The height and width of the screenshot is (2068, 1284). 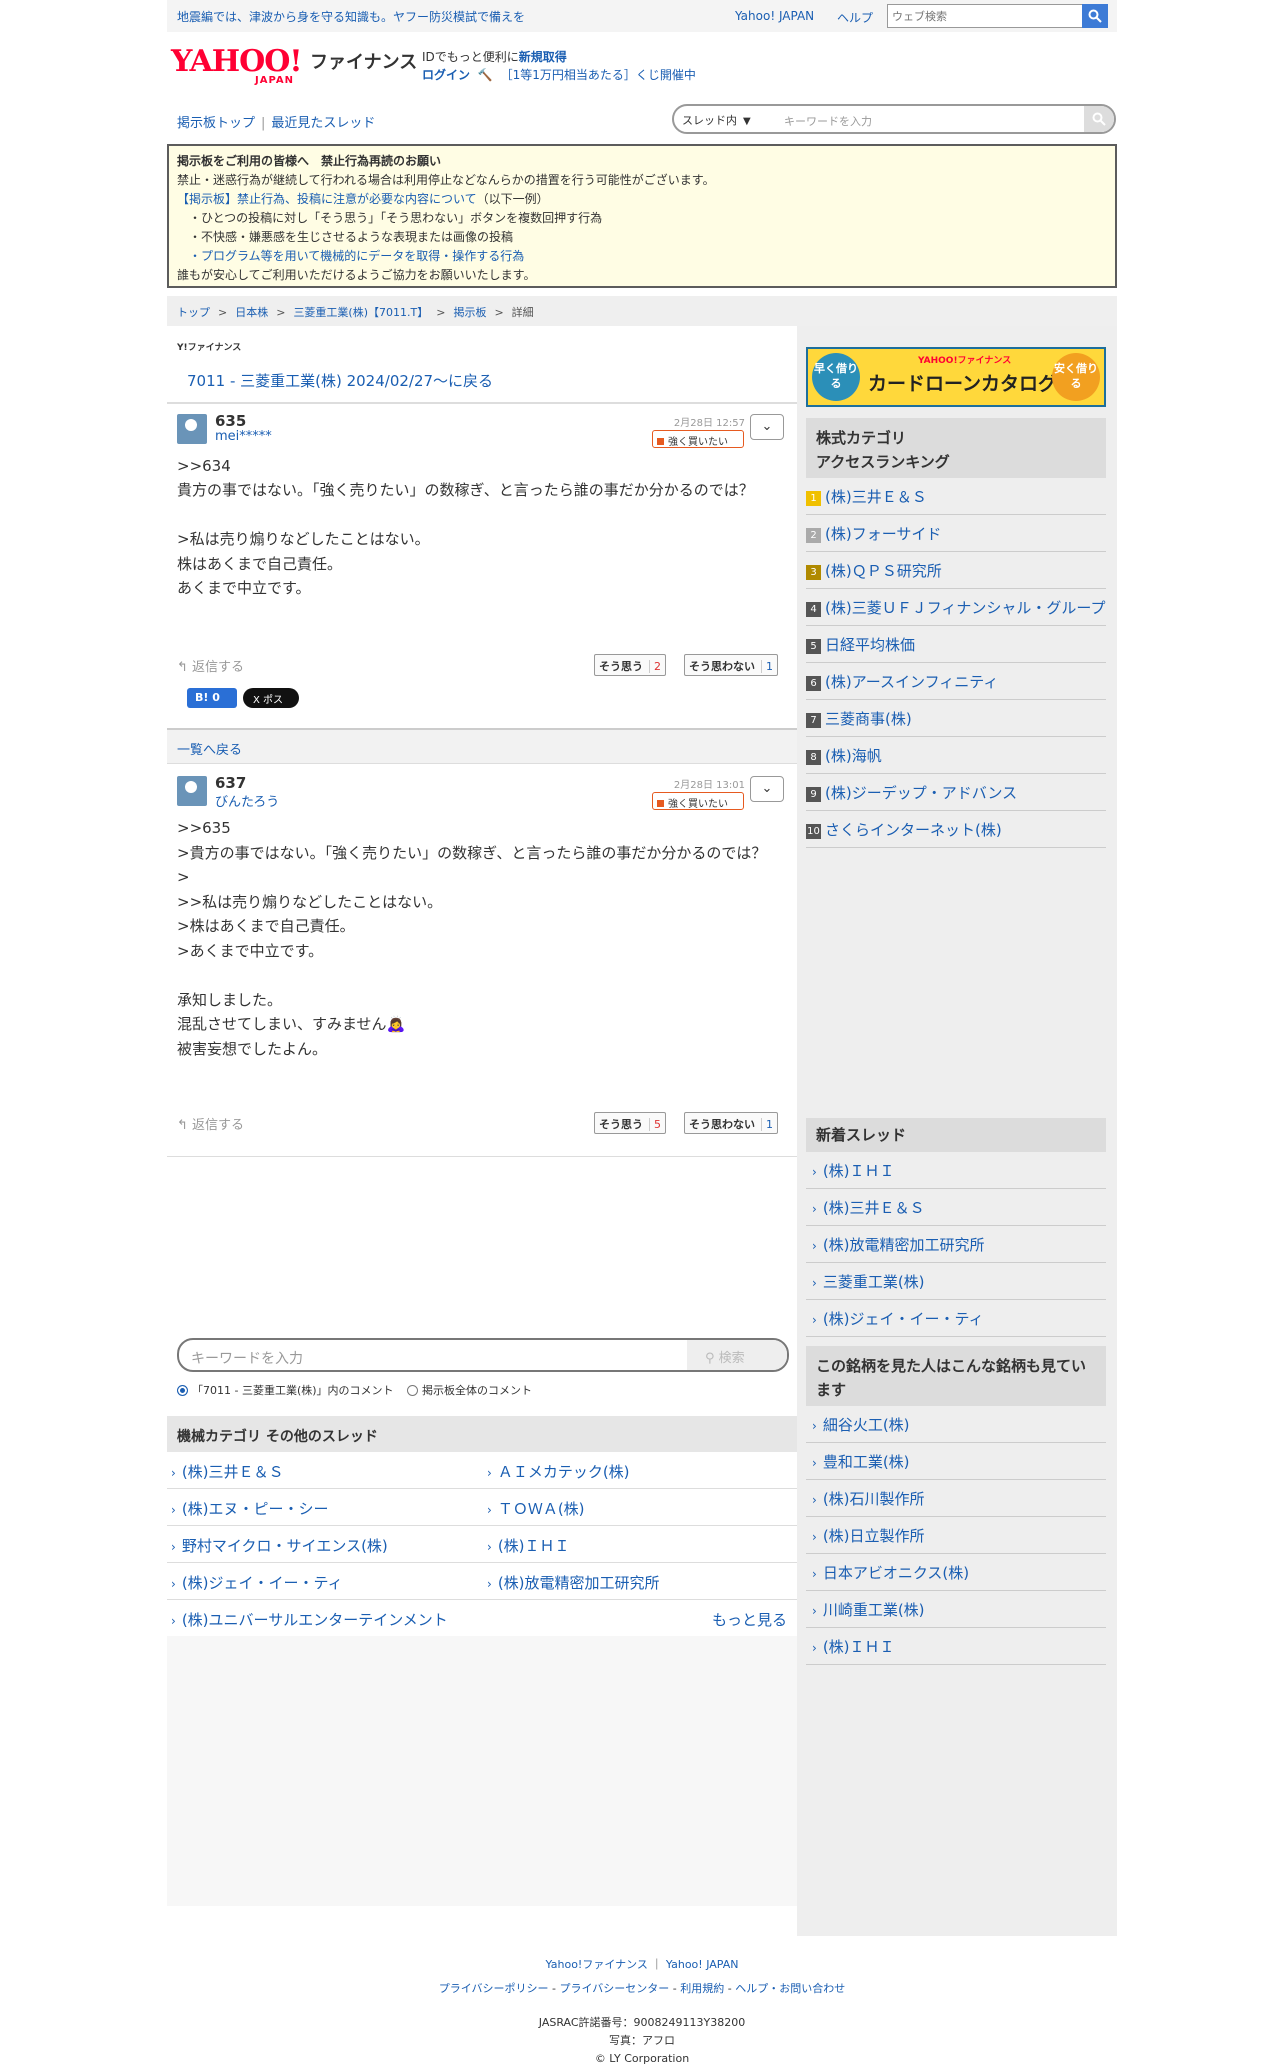 What do you see at coordinates (737, 1355) in the screenshot?
I see `keyword-search-button: ⚲ 検索` at bounding box center [737, 1355].